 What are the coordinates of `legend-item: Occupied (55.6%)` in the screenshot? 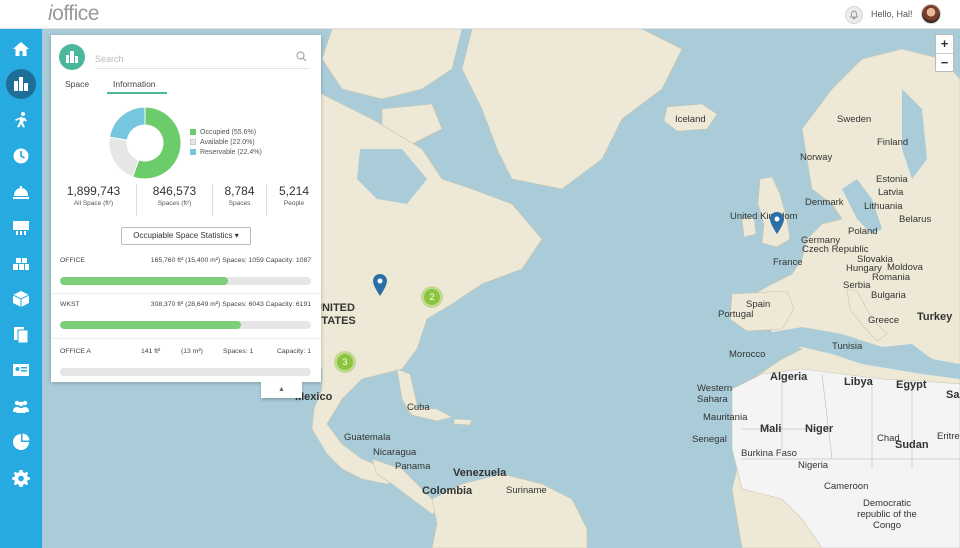 It's located at (226, 132).